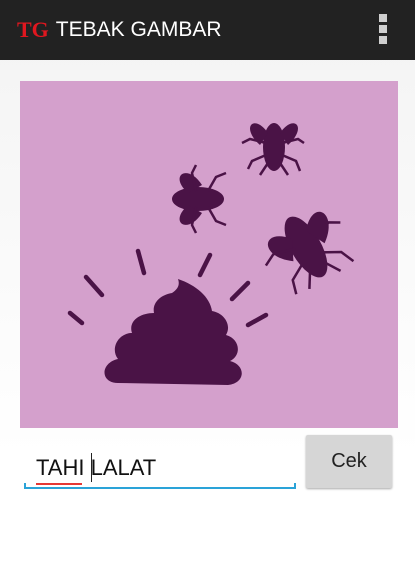 The width and height of the screenshot is (415, 571). I want to click on check-button: Cek, so click(349, 461).